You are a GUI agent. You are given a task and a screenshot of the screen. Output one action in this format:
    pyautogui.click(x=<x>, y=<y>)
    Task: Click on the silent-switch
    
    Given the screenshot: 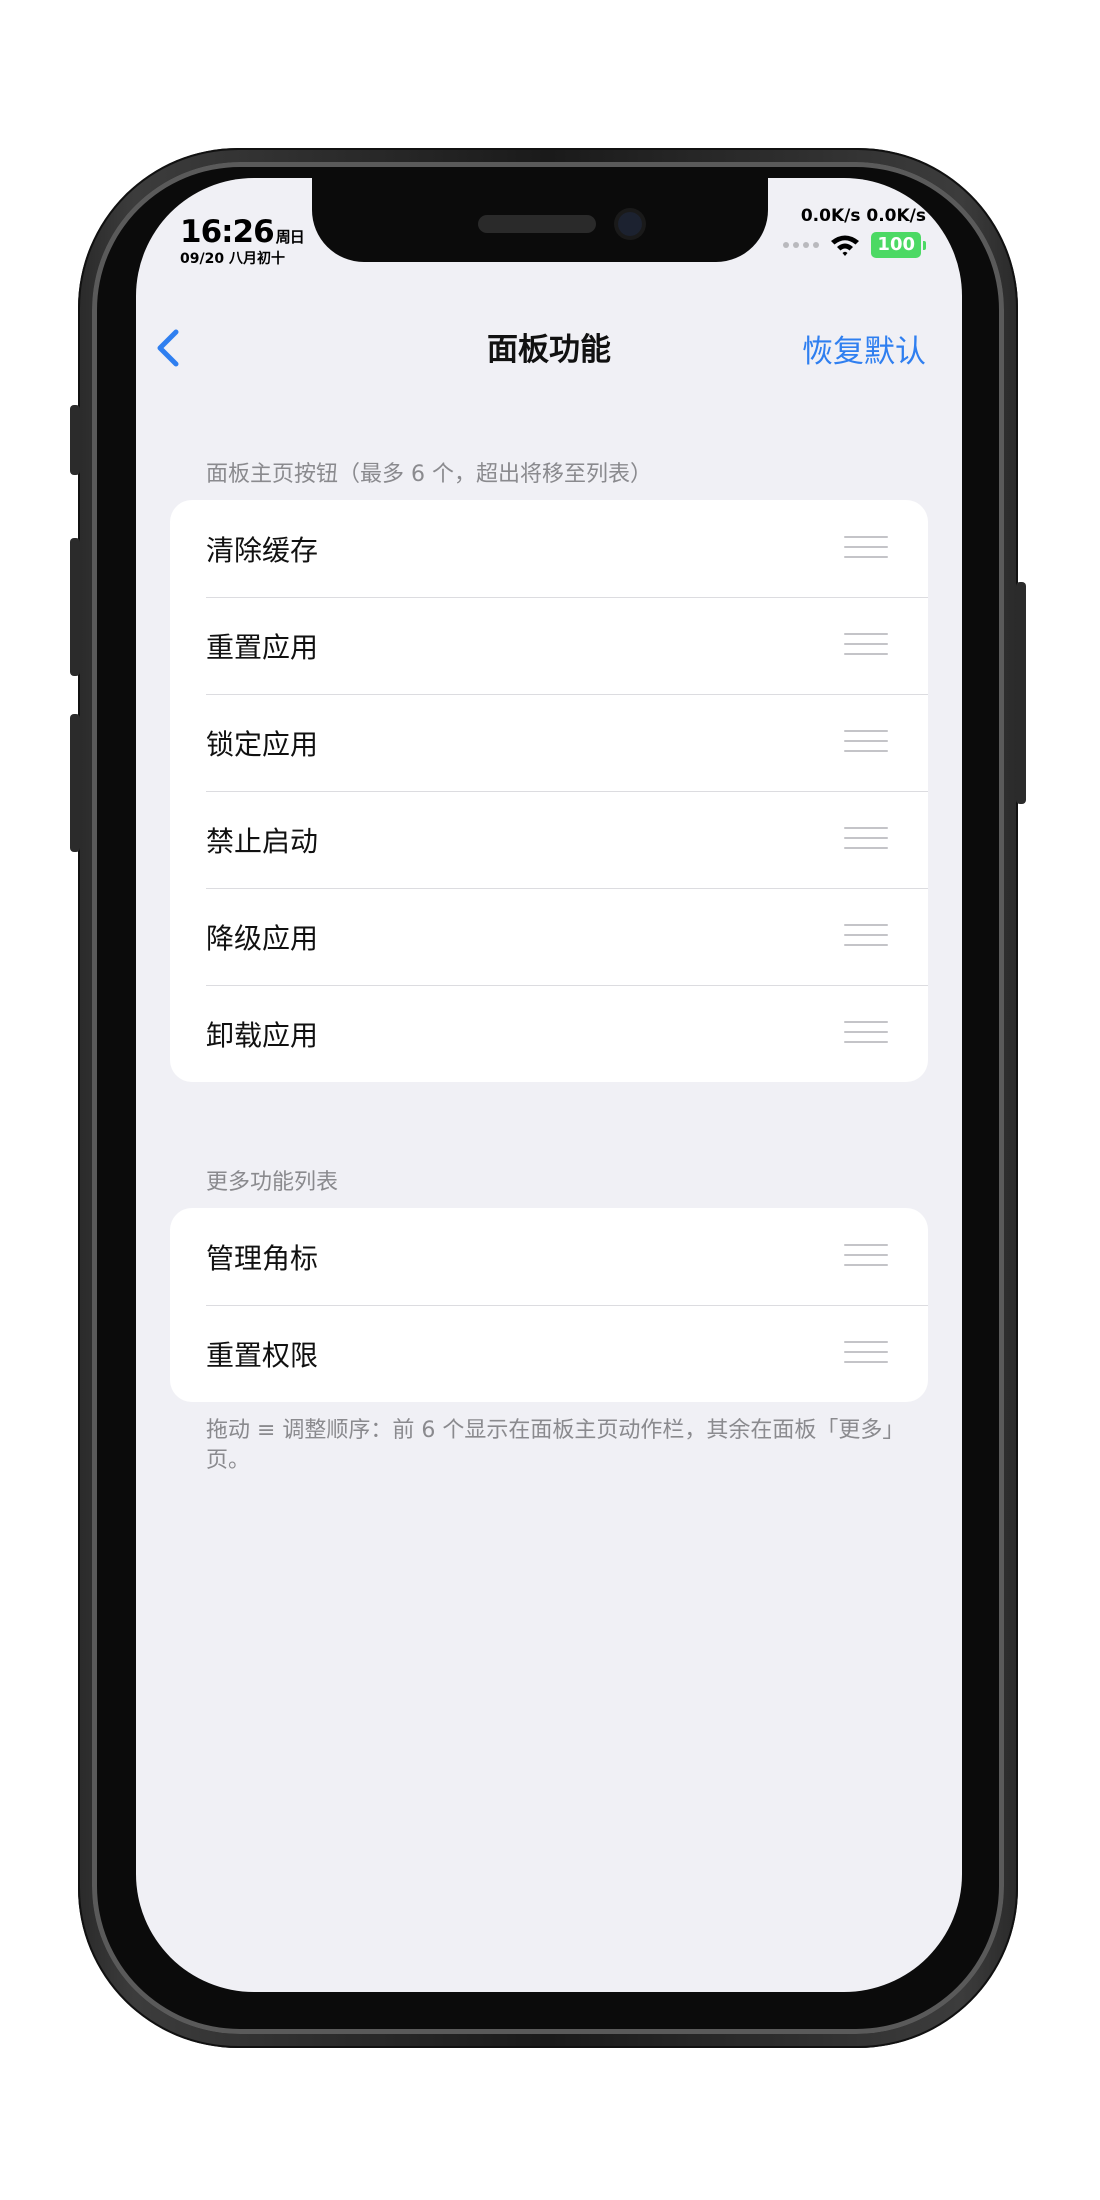 What is the action you would take?
    pyautogui.click(x=75, y=440)
    